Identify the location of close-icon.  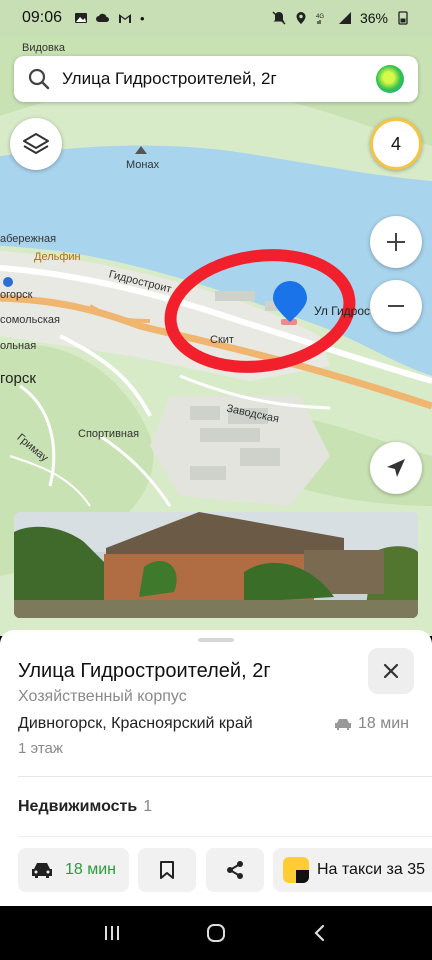
(391, 671).